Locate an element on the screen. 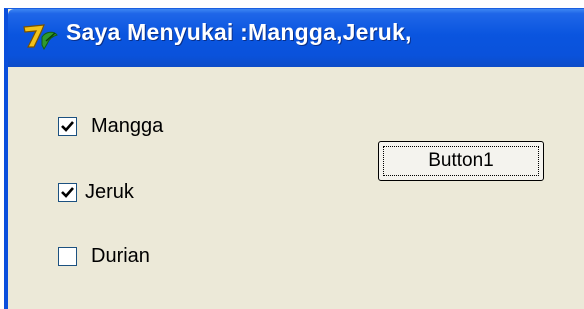  button1: Button1 is located at coordinates (461, 161).